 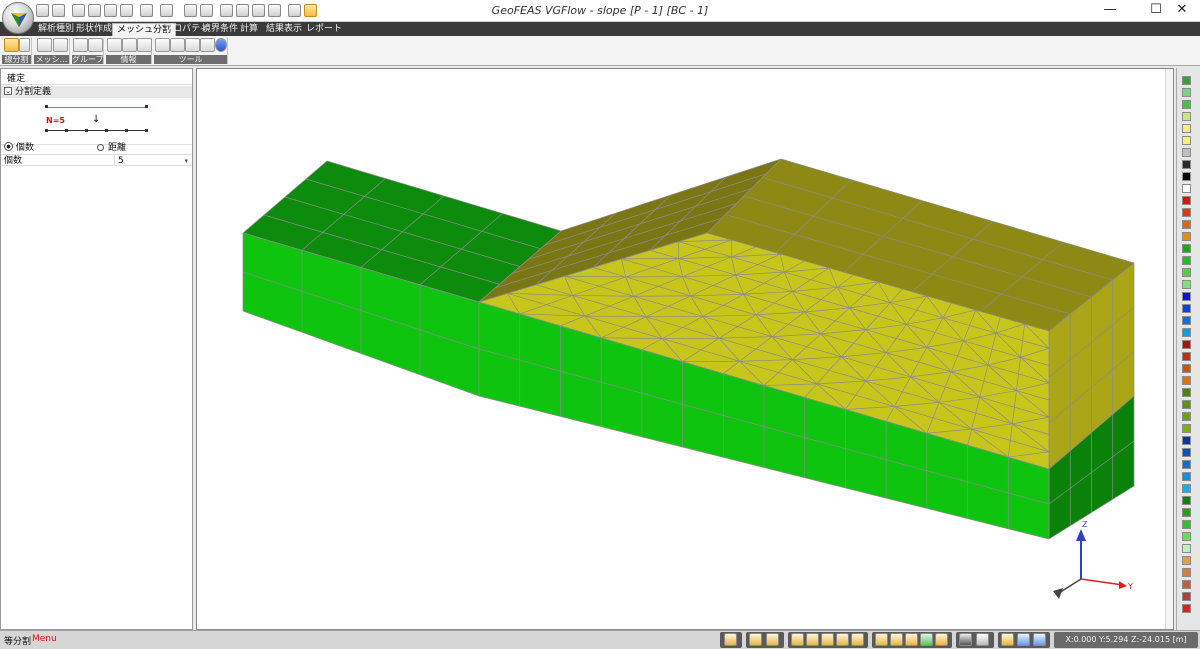 What do you see at coordinates (772, 639) in the screenshot?
I see `snap-grid-icon` at bounding box center [772, 639].